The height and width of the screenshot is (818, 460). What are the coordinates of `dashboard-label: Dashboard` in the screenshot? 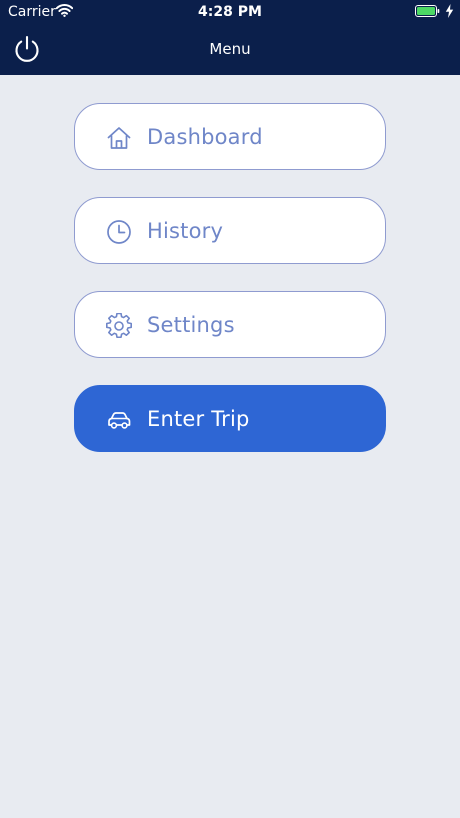 It's located at (205, 137).